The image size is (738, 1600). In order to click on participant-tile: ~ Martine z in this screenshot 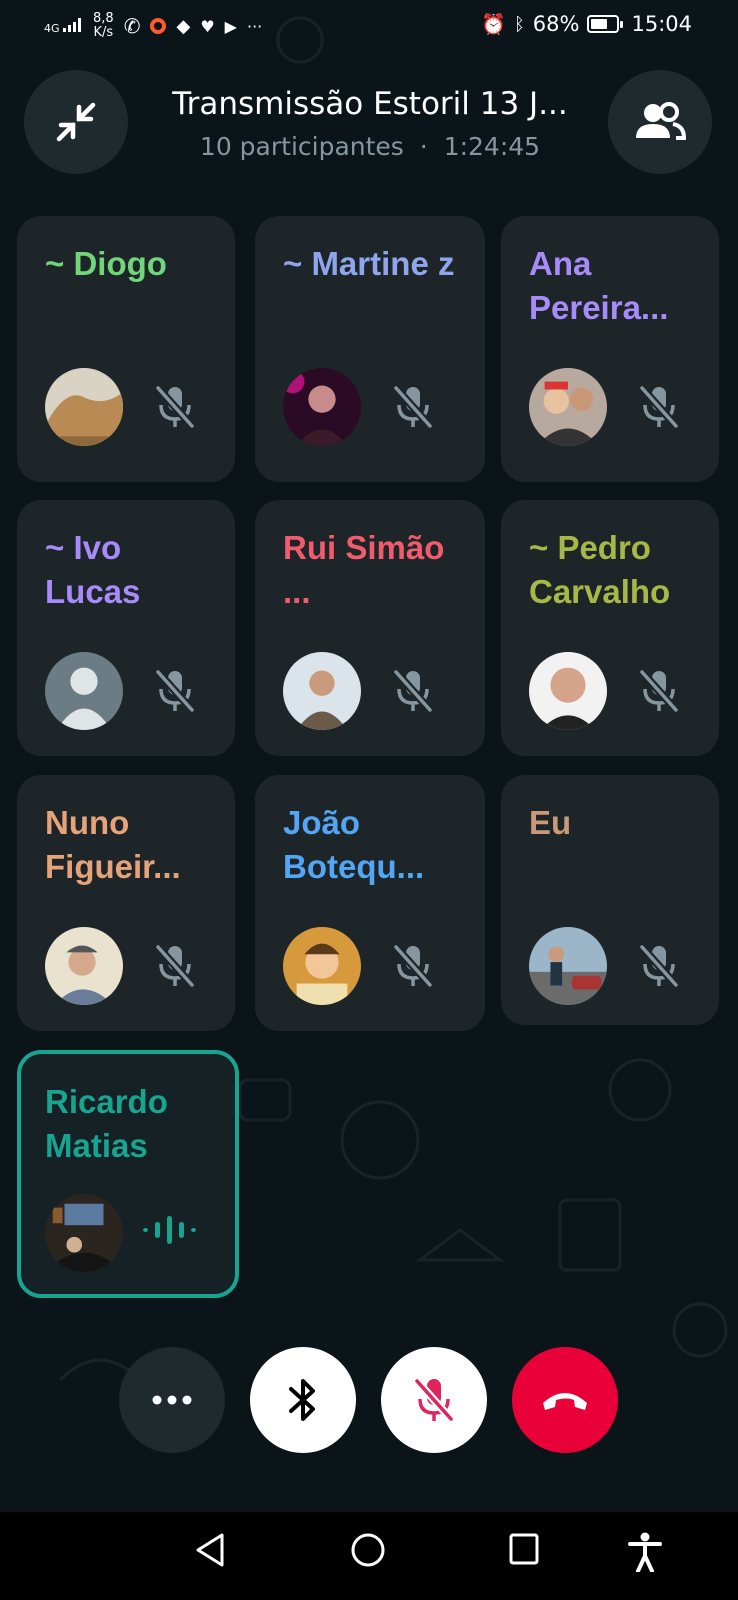, I will do `click(370, 349)`.